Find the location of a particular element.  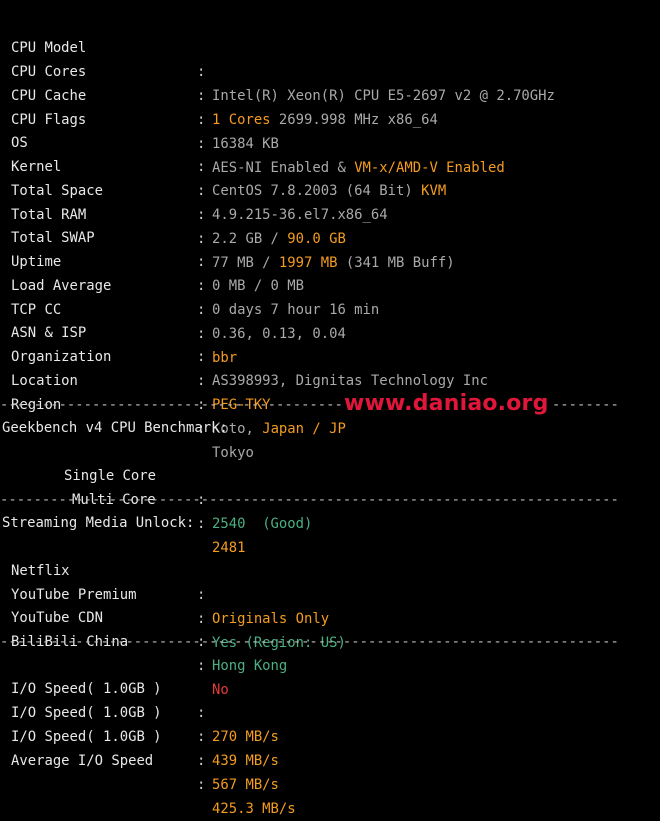

row-region: Region : Tokyo is located at coordinates (127, 415).